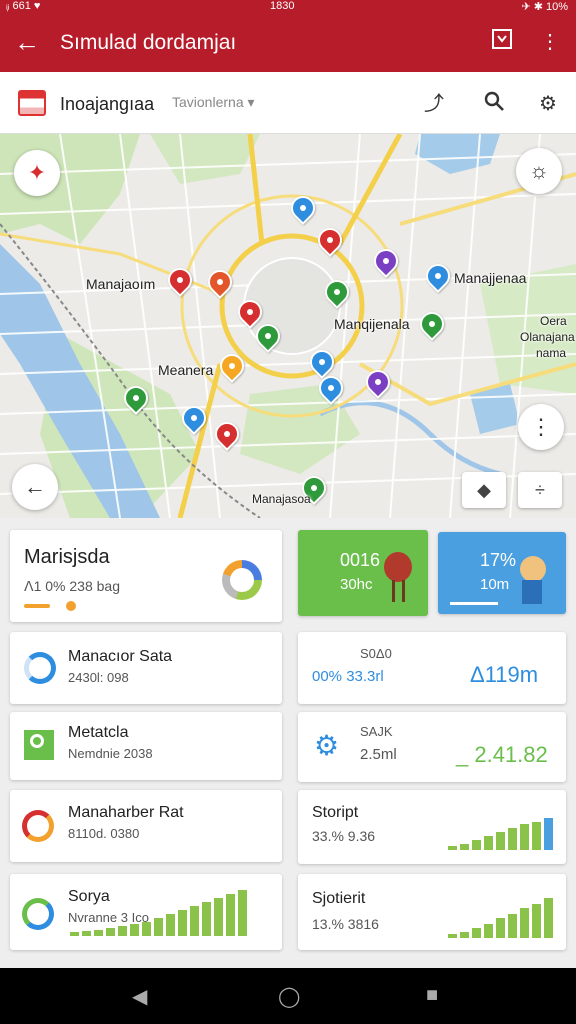  Describe the element at coordinates (242, 580) in the screenshot. I see `summary-donut` at that location.